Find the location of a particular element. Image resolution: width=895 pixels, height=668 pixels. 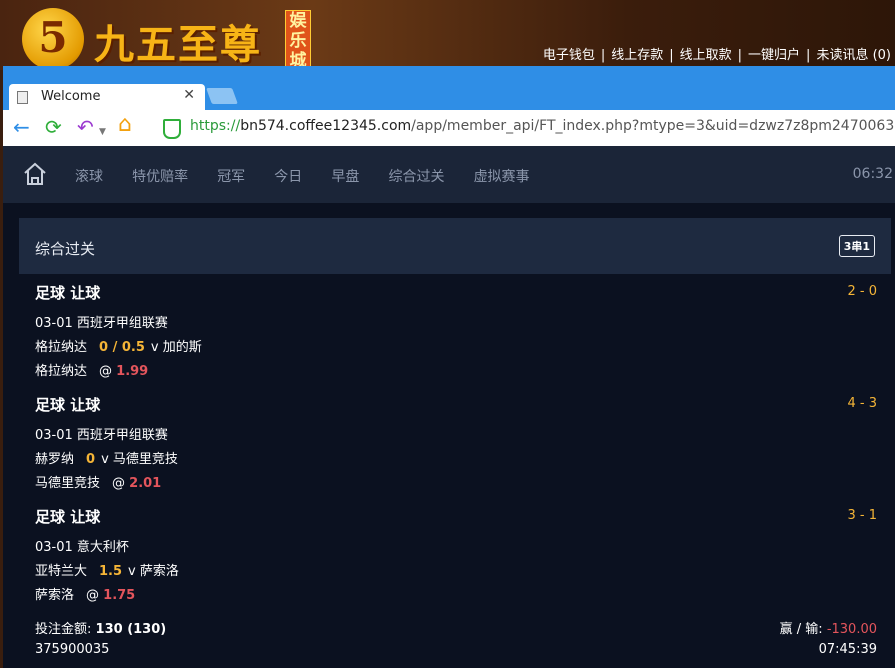

panel-header: 综合过关 3串1 is located at coordinates (455, 246).